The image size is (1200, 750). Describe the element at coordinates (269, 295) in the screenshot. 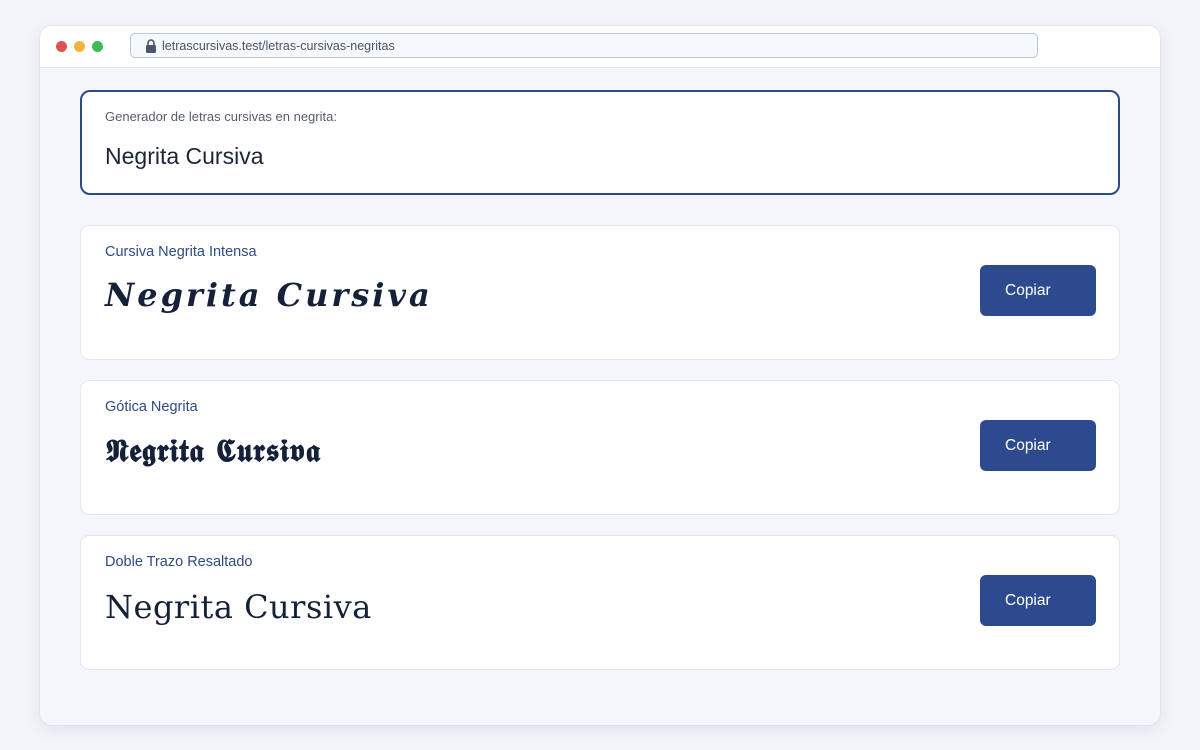

I see `result-text: 𝑵𝒆𝒈𝒓𝒊𝒕𝒂 𝑪𝒖𝒓𝒔𝒊𝒗𝒂` at that location.